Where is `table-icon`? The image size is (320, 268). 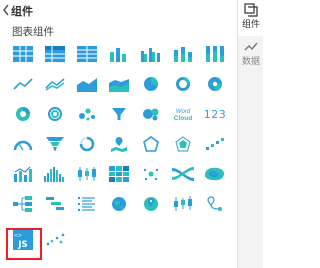 table-icon is located at coordinates (23, 54).